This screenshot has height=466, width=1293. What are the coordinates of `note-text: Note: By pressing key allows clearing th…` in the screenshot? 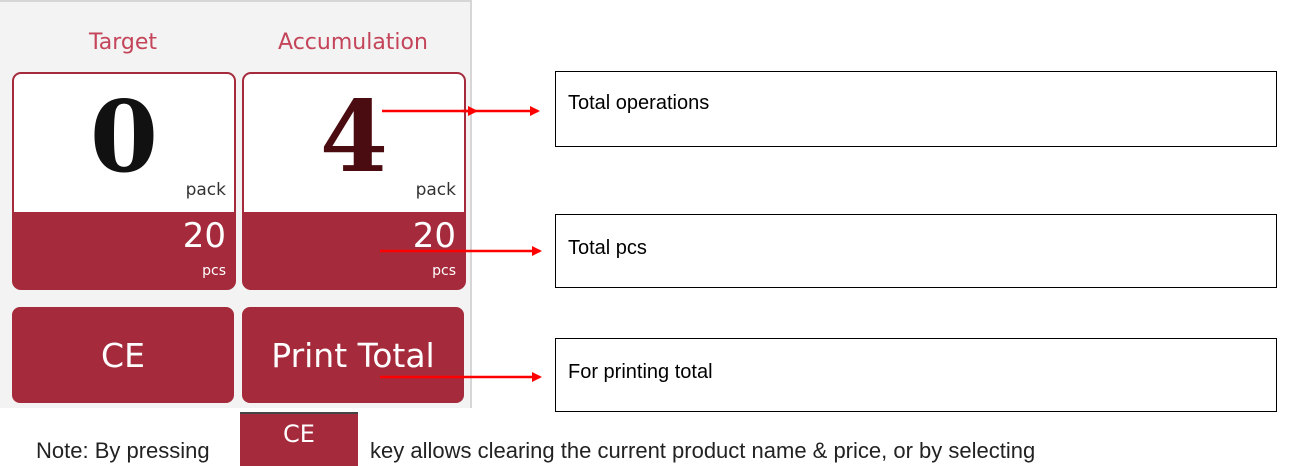 It's located at (646, 452).